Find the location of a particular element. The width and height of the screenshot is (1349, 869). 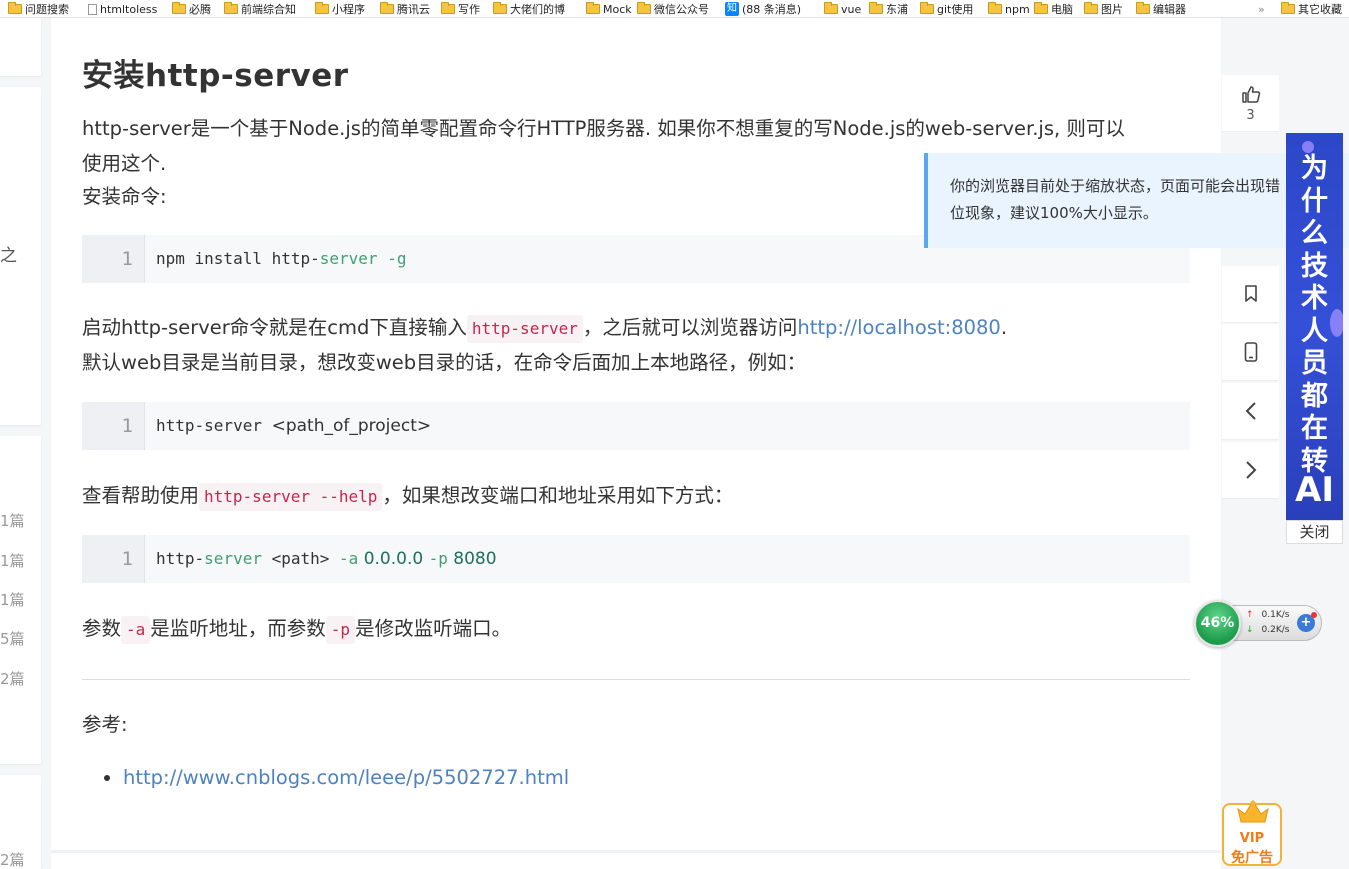

localhost-link: http://localhost:8080 is located at coordinates (898, 327).